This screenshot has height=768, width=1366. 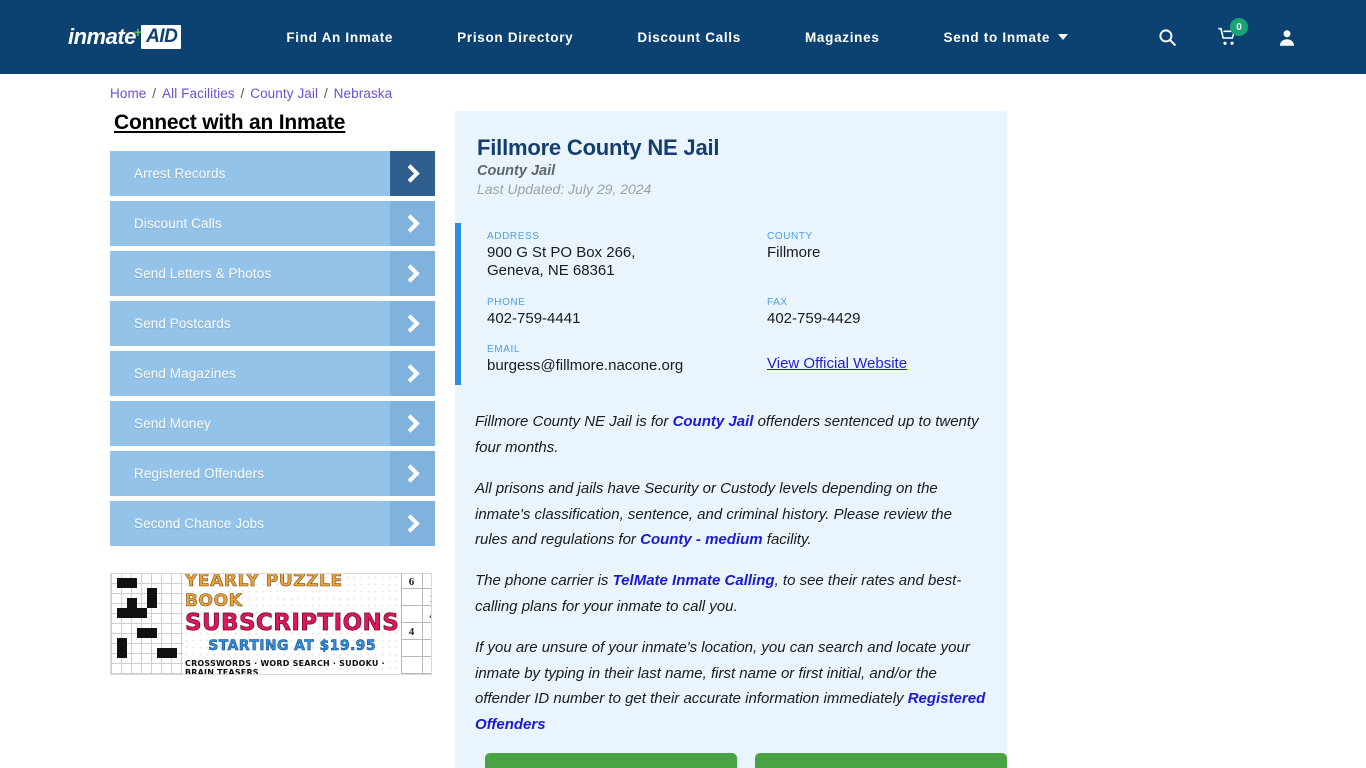 What do you see at coordinates (881, 760) in the screenshot?
I see `cta-button-secondary` at bounding box center [881, 760].